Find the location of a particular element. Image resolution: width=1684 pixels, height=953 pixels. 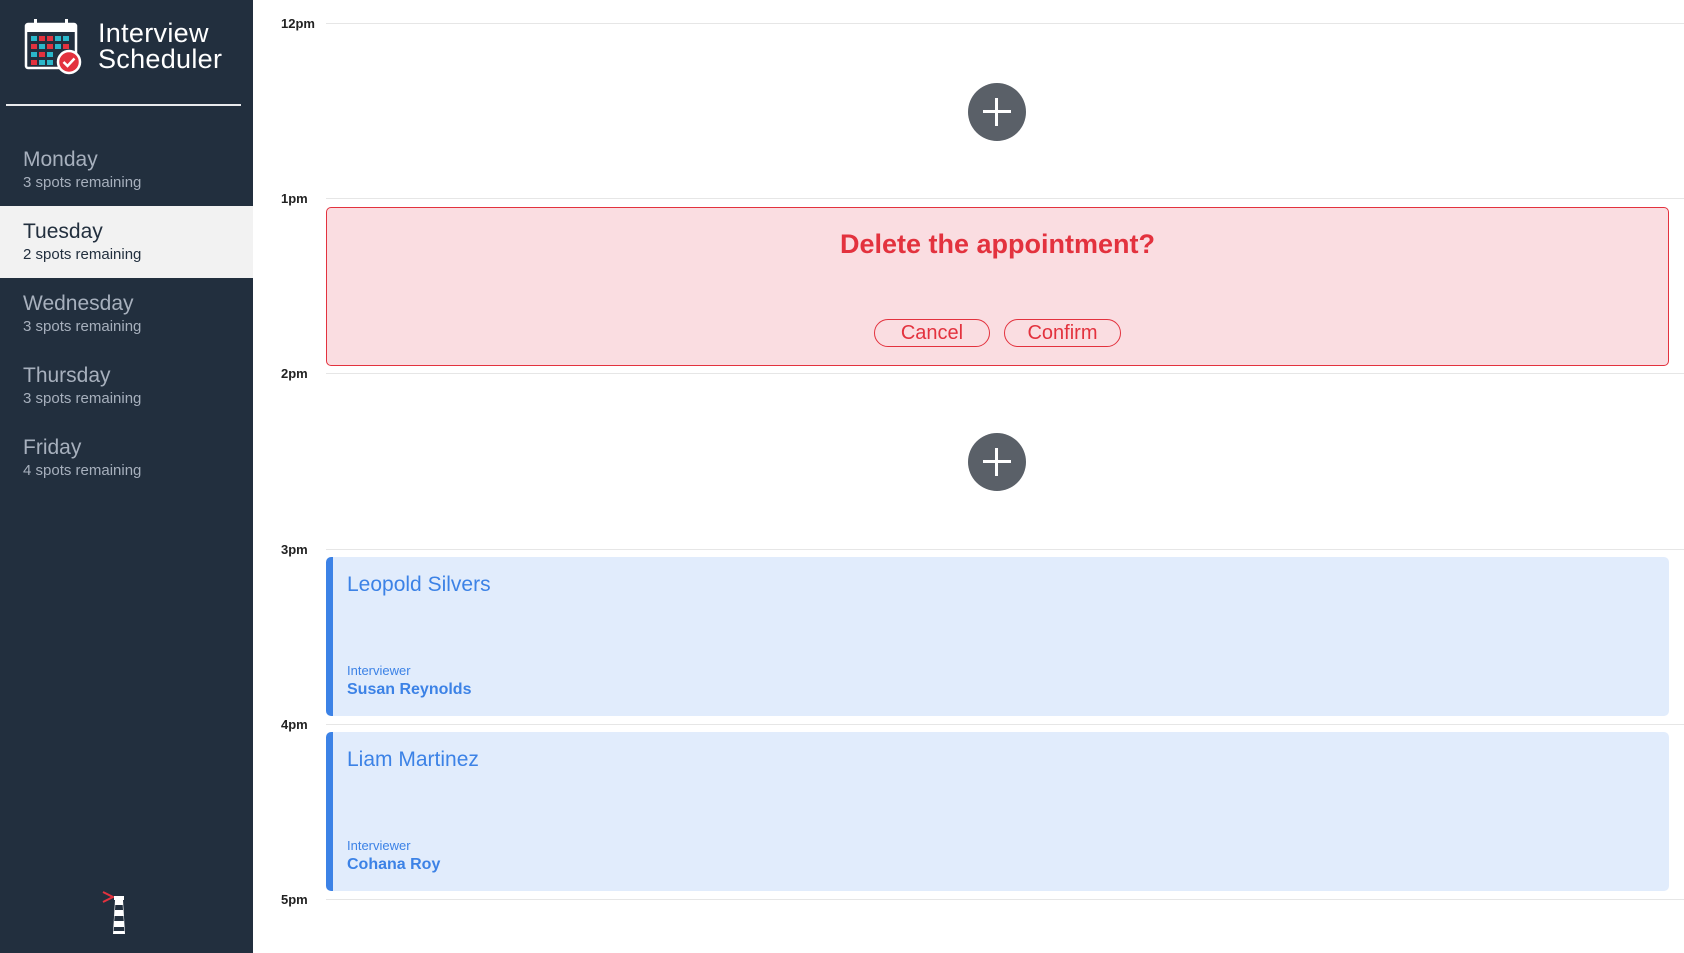

day-name: Monday is located at coordinates (60, 159).